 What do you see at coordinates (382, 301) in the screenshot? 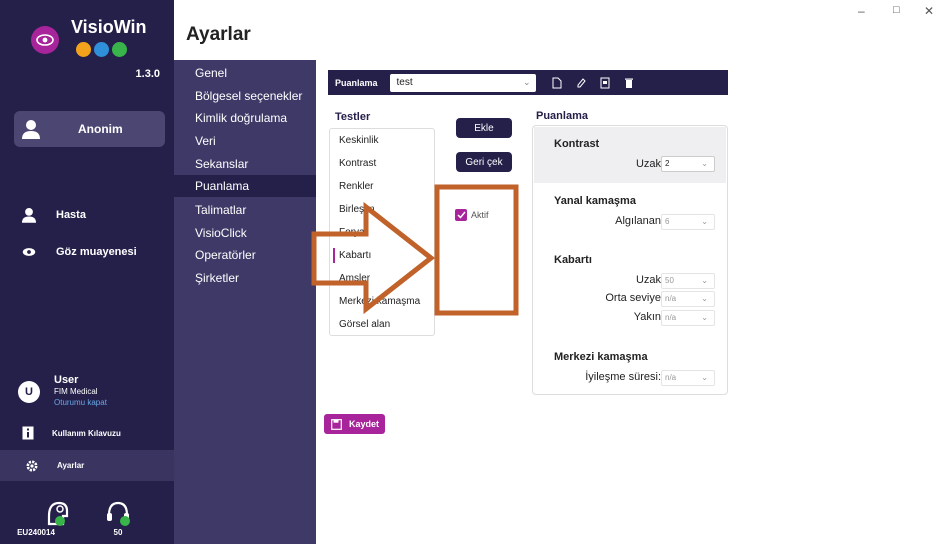
I see `test-item: Merkezi kamaşma` at bounding box center [382, 301].